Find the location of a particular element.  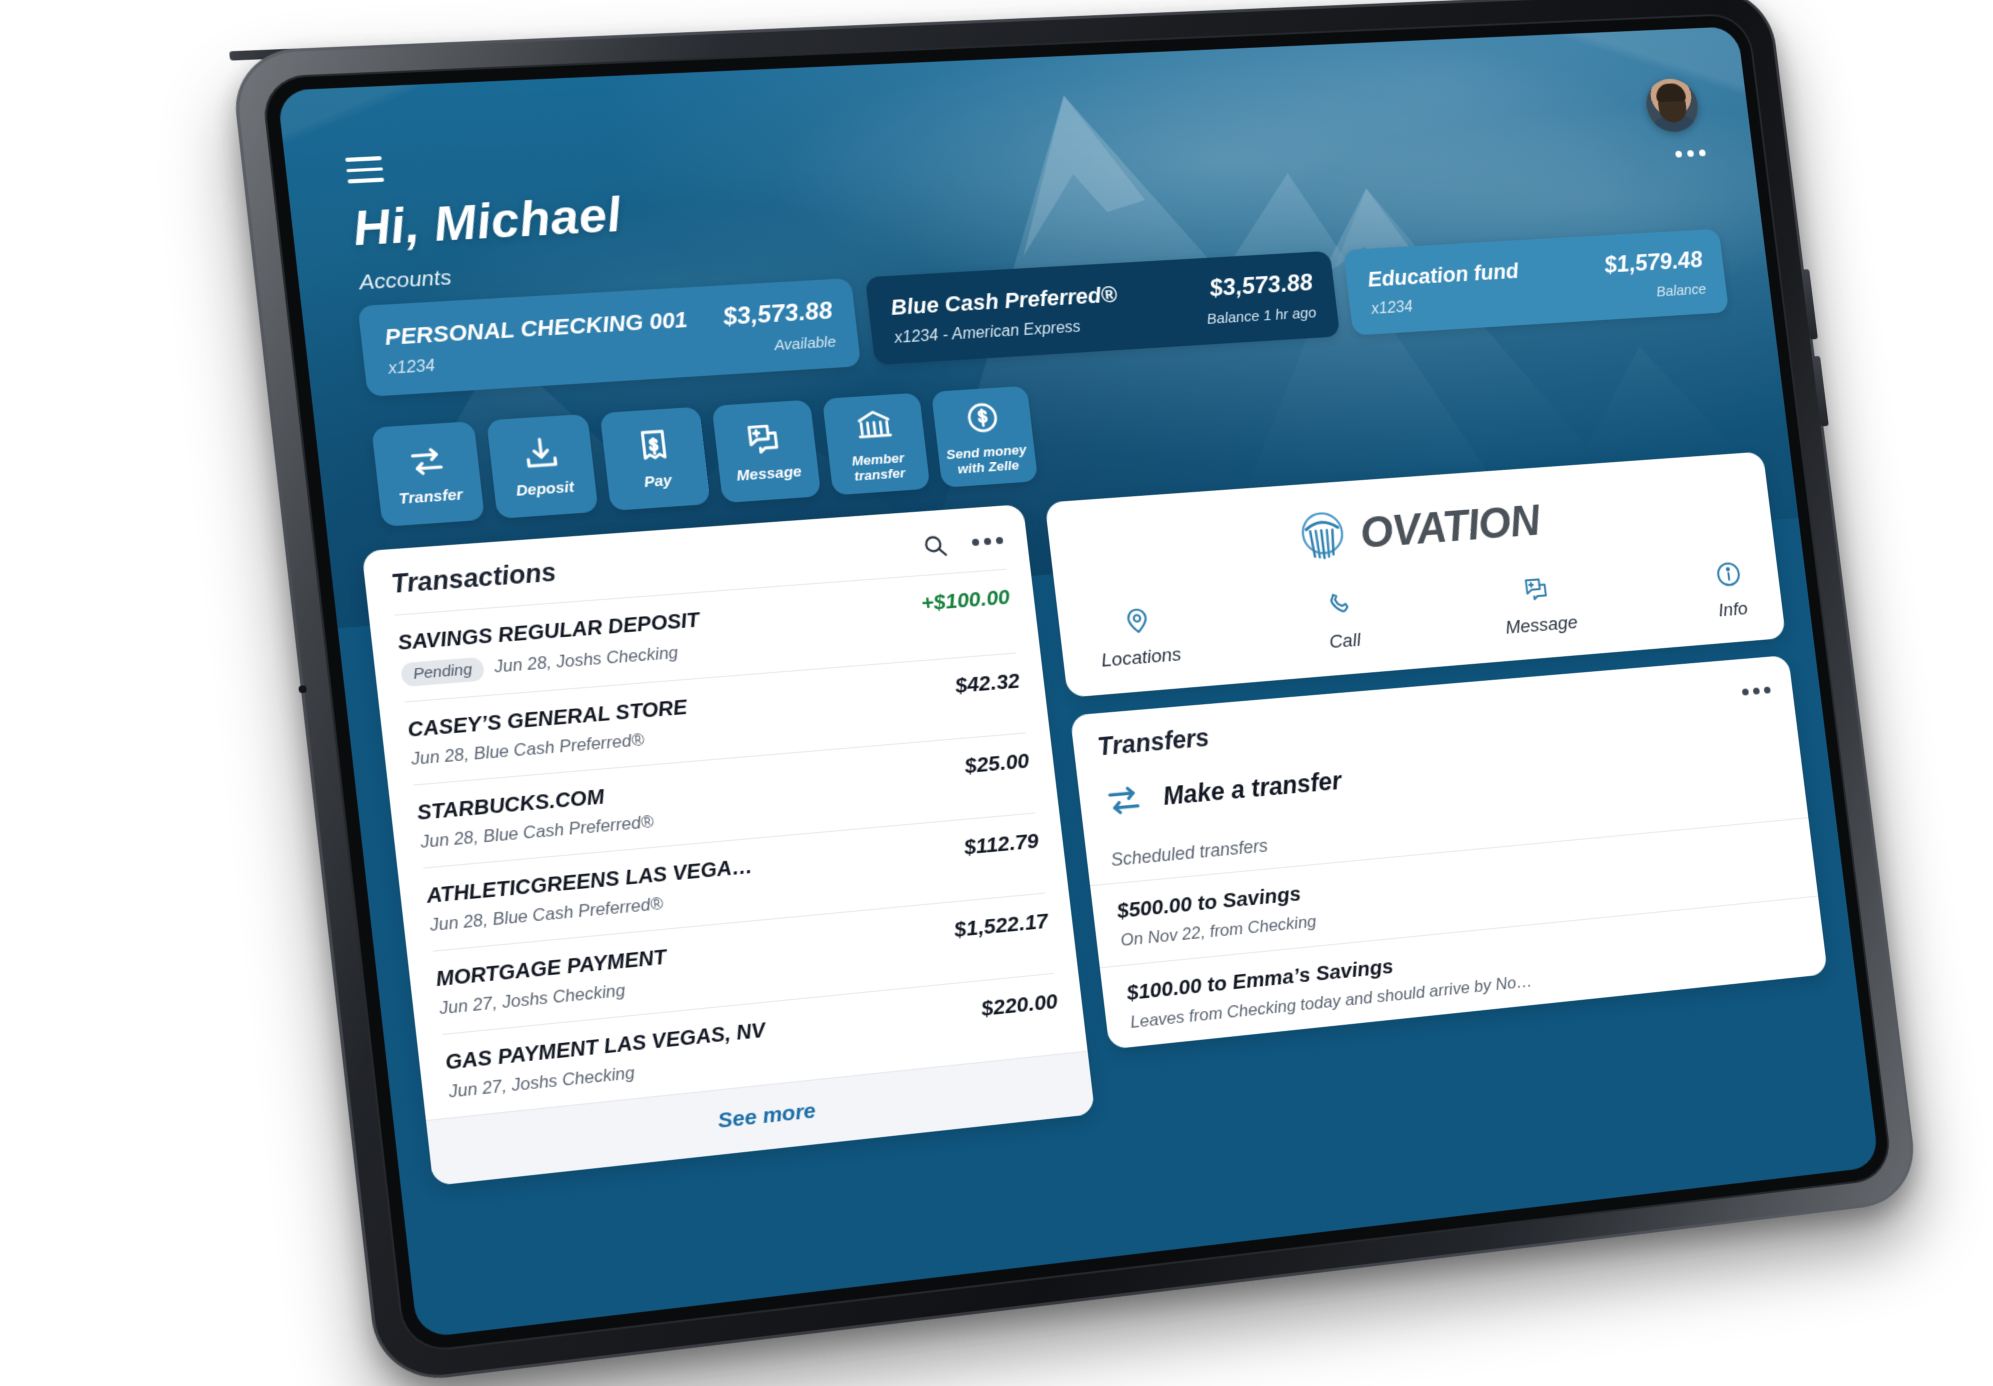

phone-icon is located at coordinates (1340, 605).